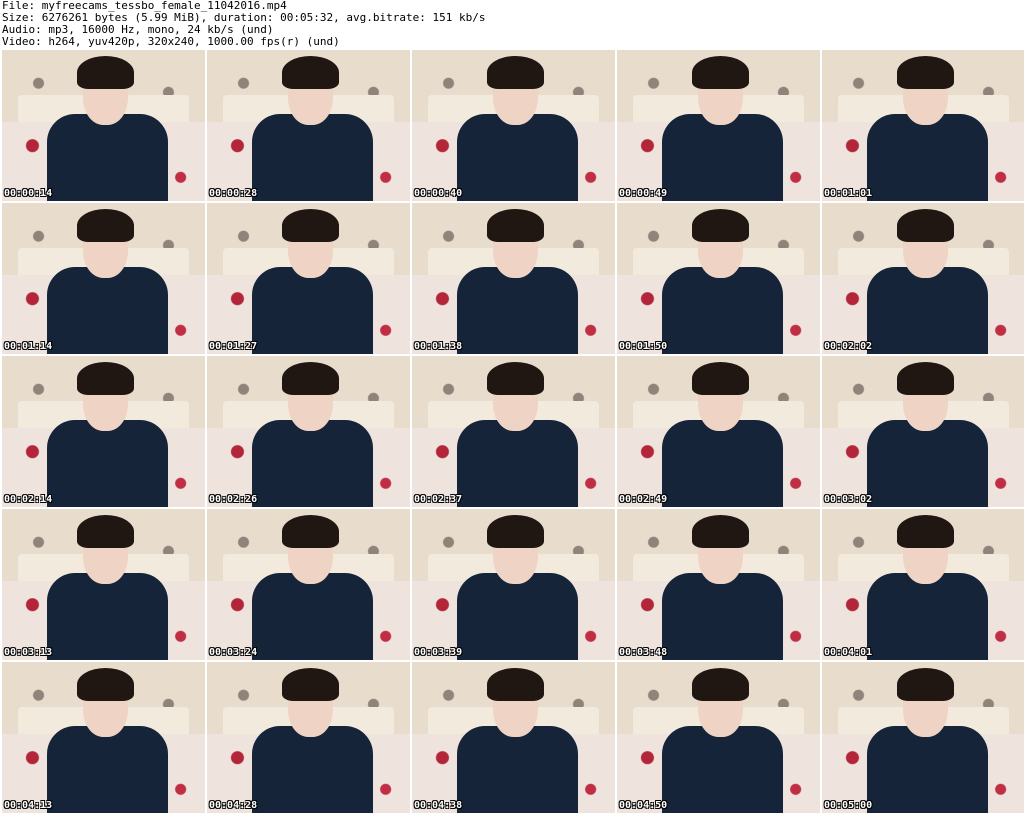 The width and height of the screenshot is (1024, 813). I want to click on video-thumbnail: 00:05:00, so click(923, 737).